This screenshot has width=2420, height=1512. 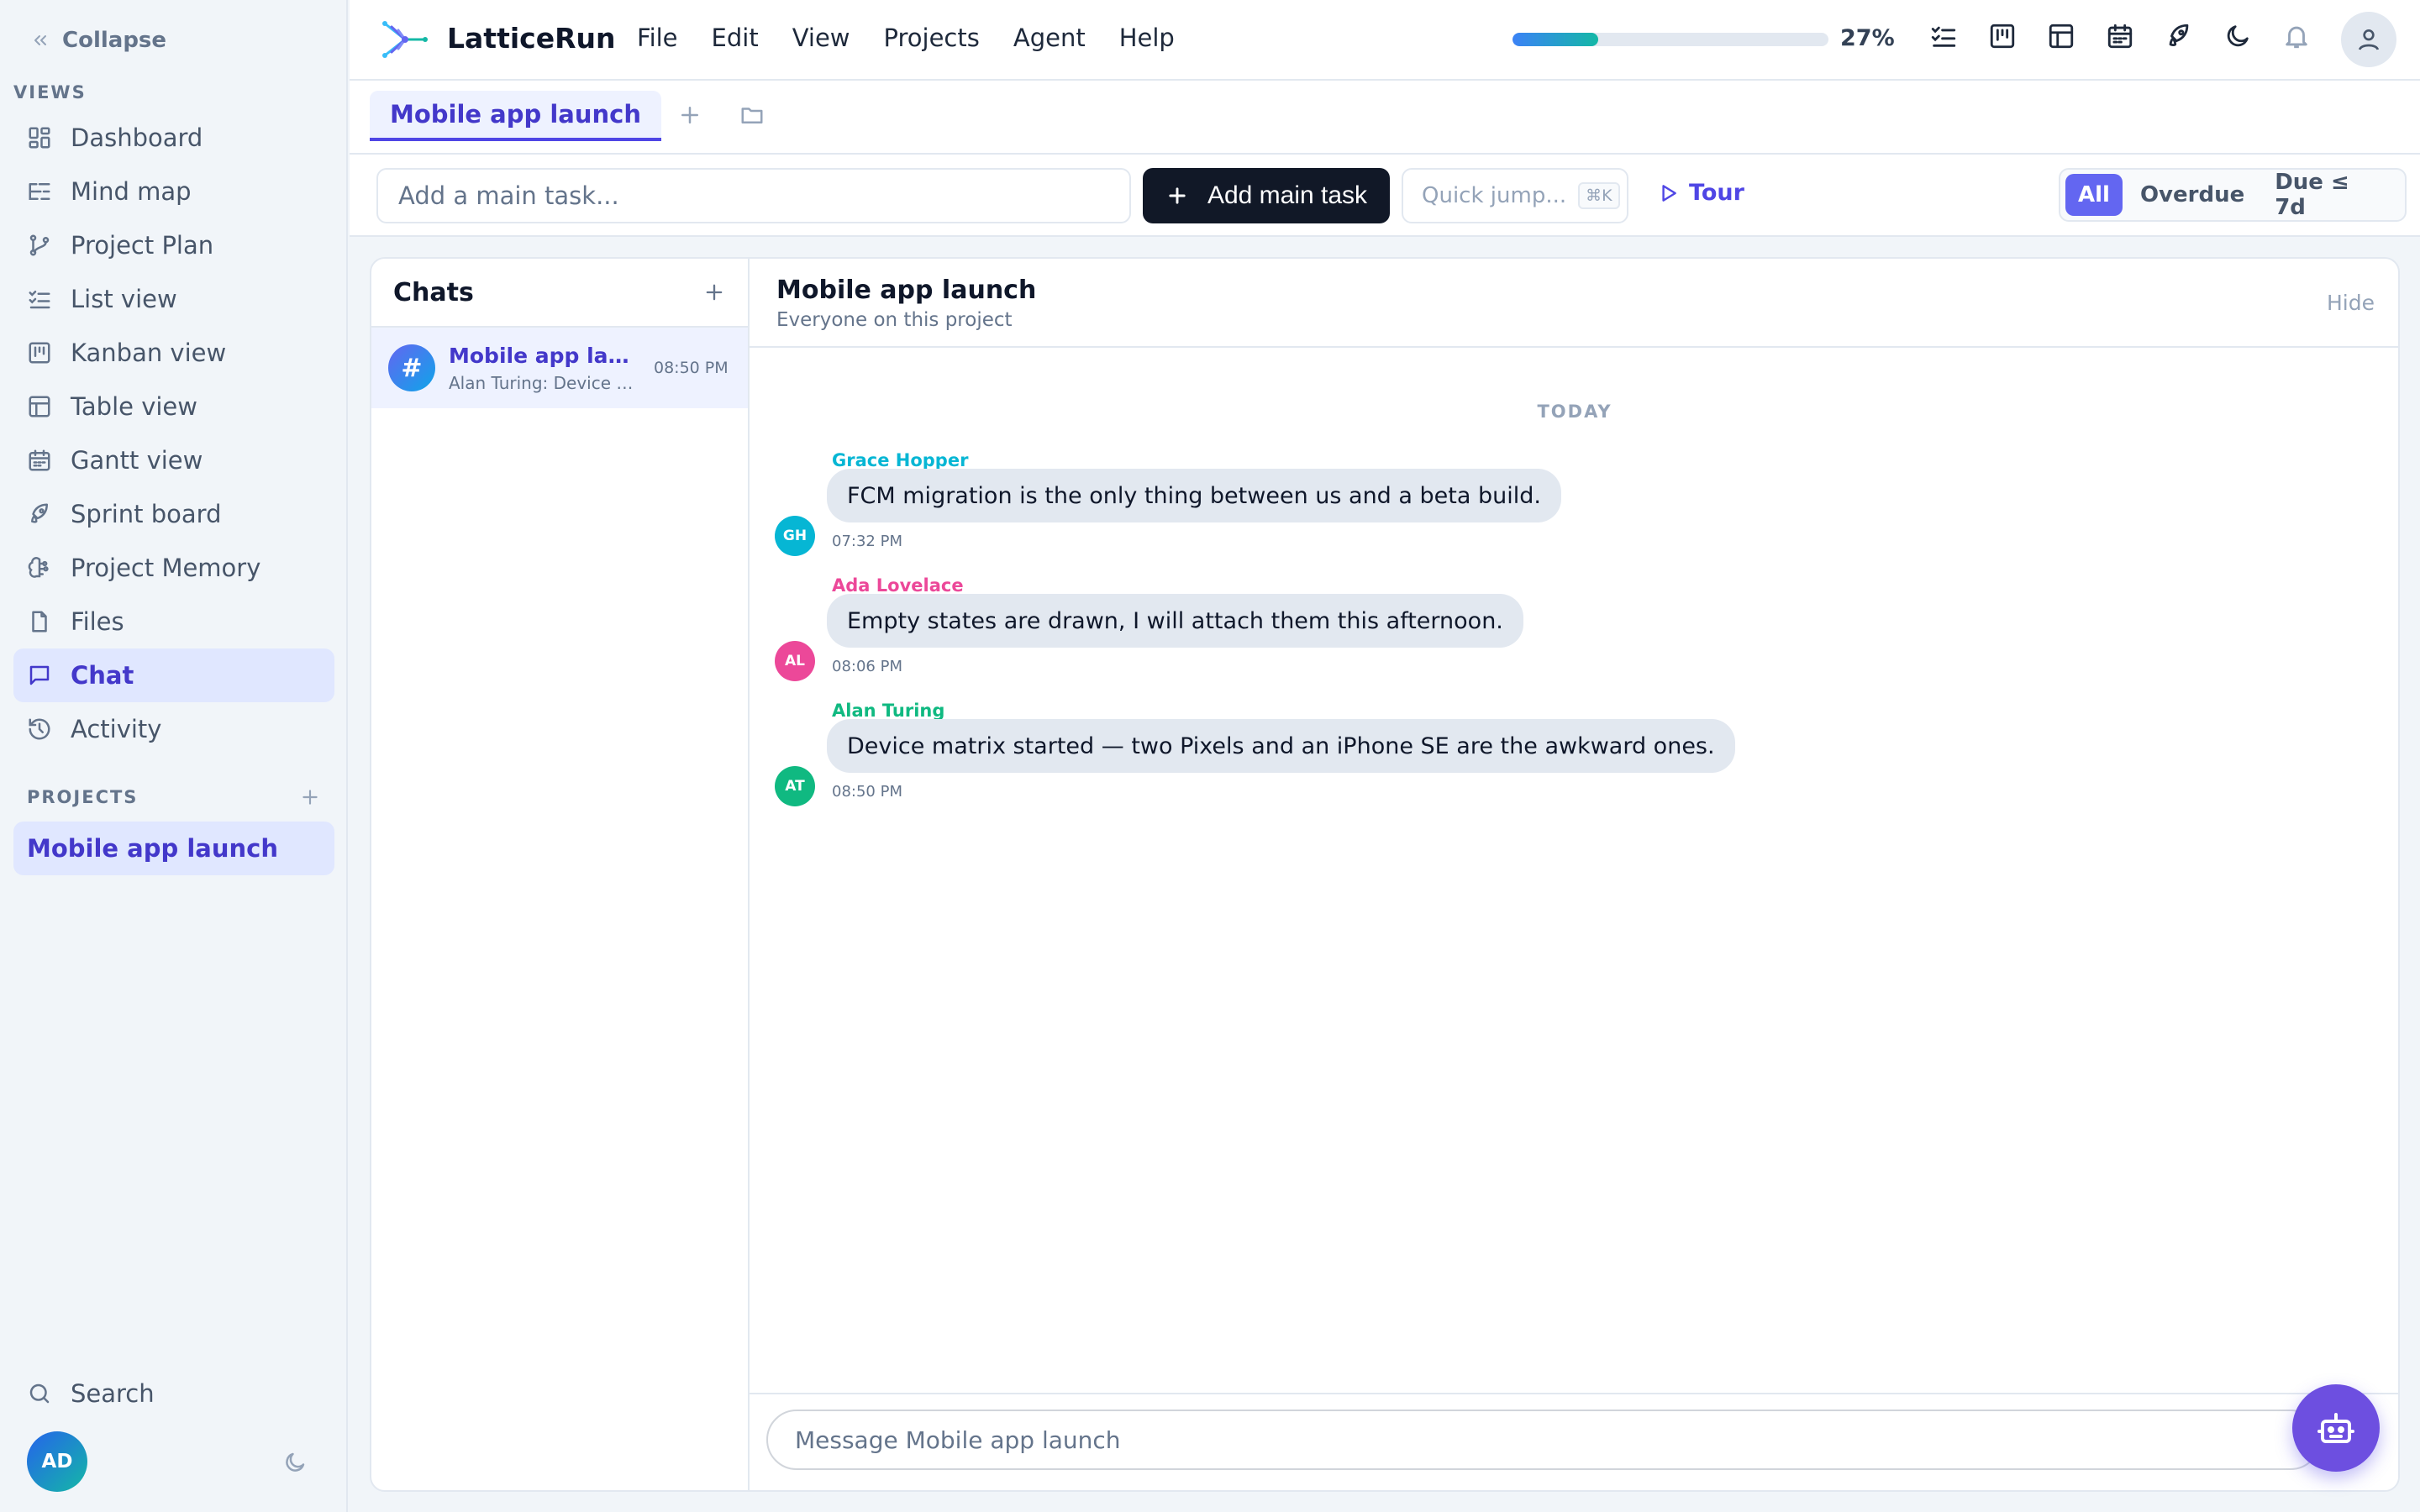 I want to click on sidebar-item-label: List view, so click(x=124, y=299).